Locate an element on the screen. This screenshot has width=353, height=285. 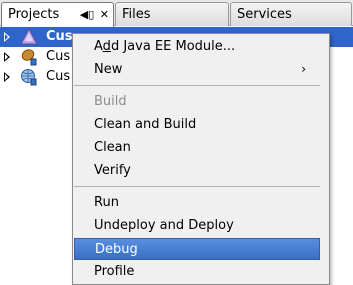
tab-files-label: Files is located at coordinates (136, 14).